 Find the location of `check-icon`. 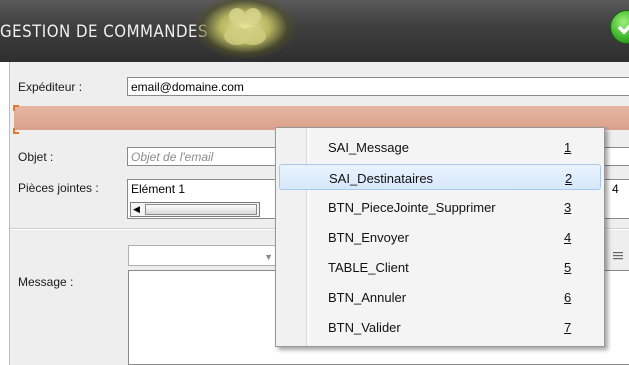

check-icon is located at coordinates (619, 27).